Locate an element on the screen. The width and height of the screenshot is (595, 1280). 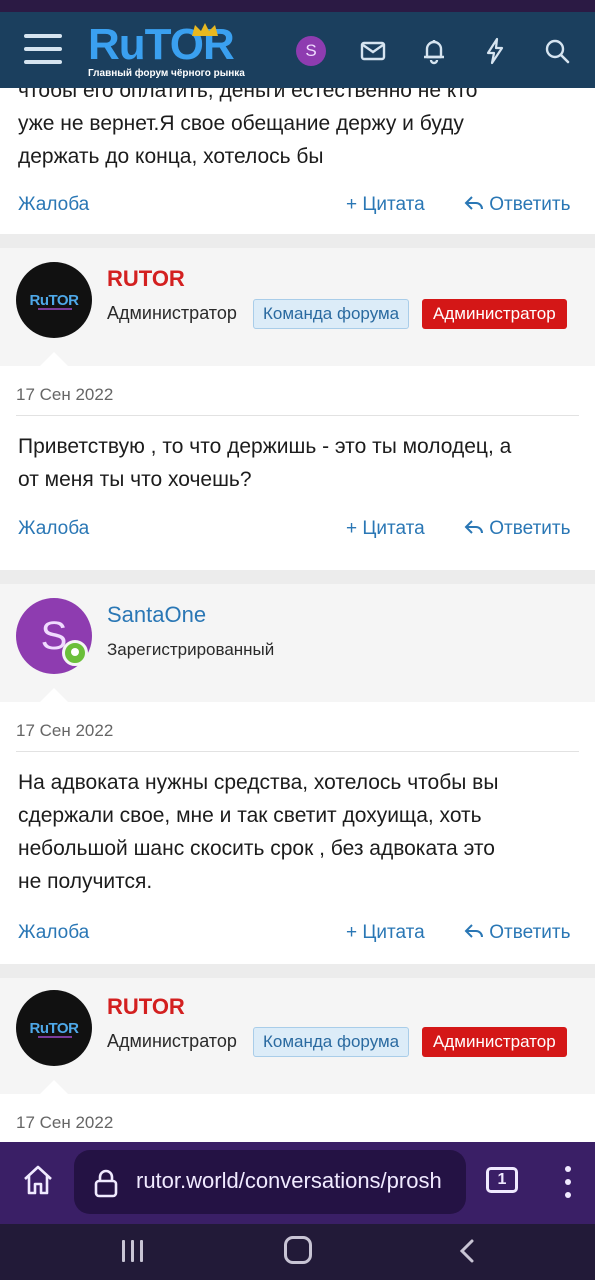
bell-icon is located at coordinates (434, 51).